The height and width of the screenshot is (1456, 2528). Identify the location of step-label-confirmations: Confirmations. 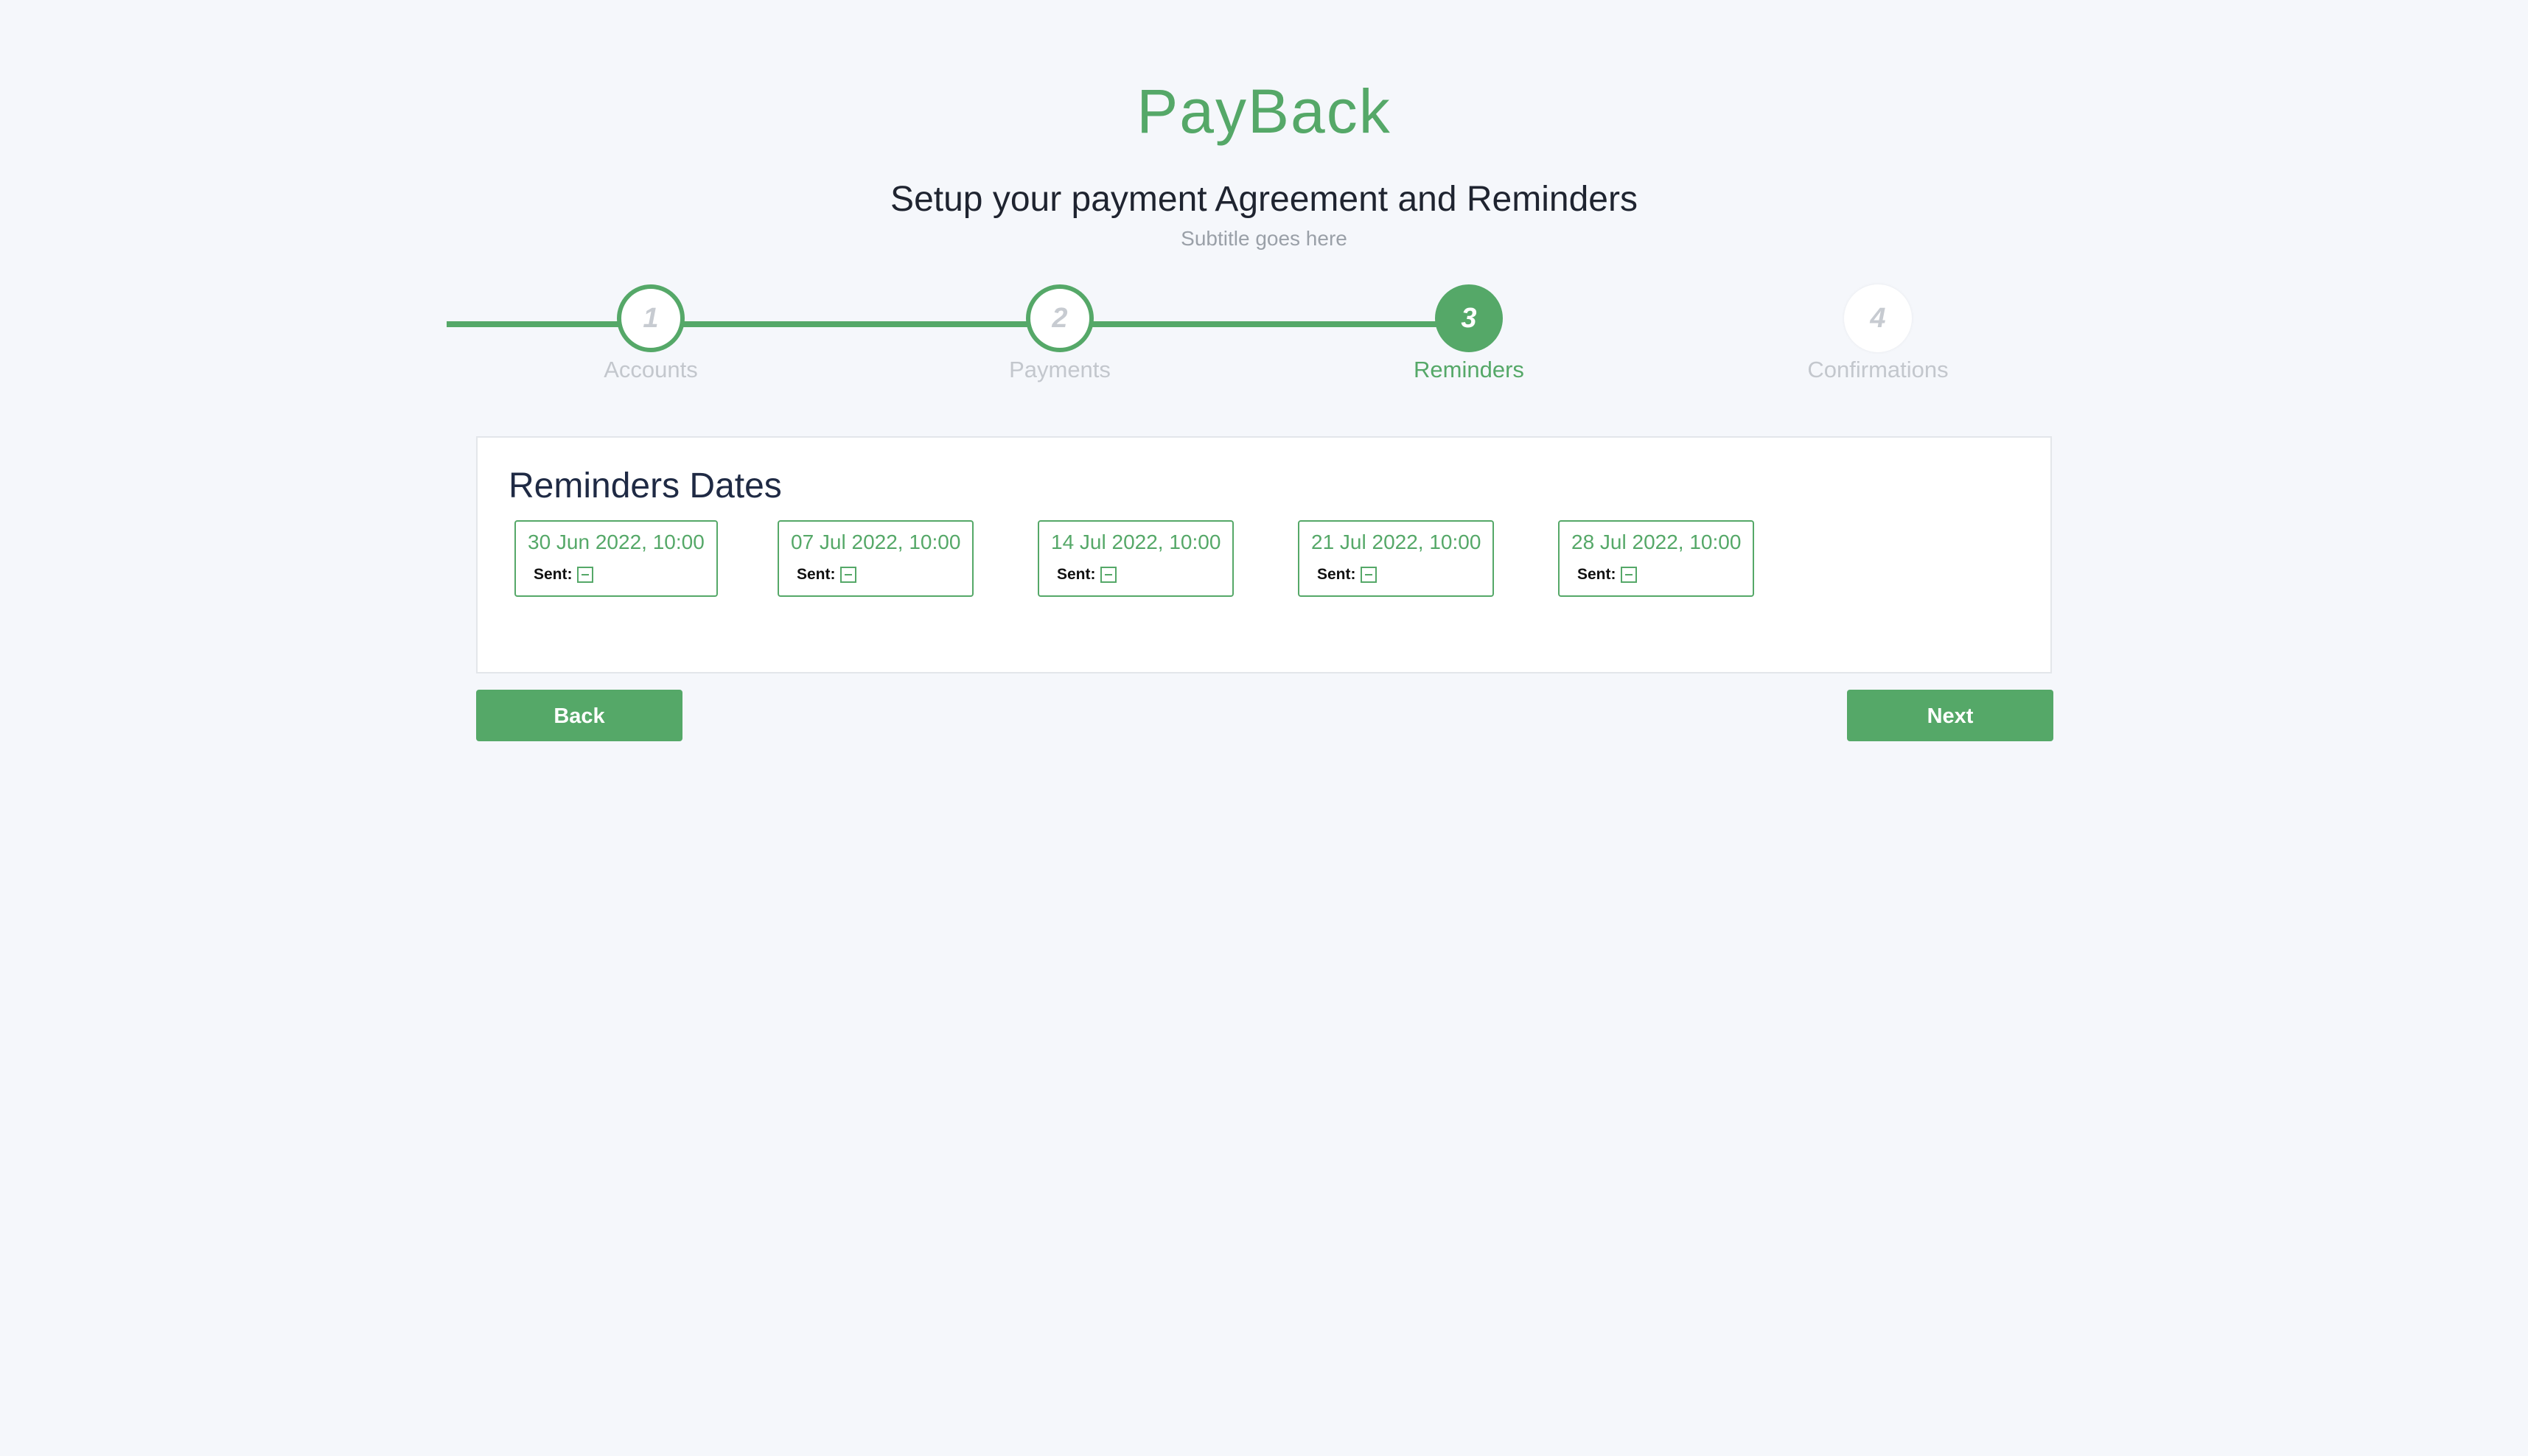
(1878, 369).